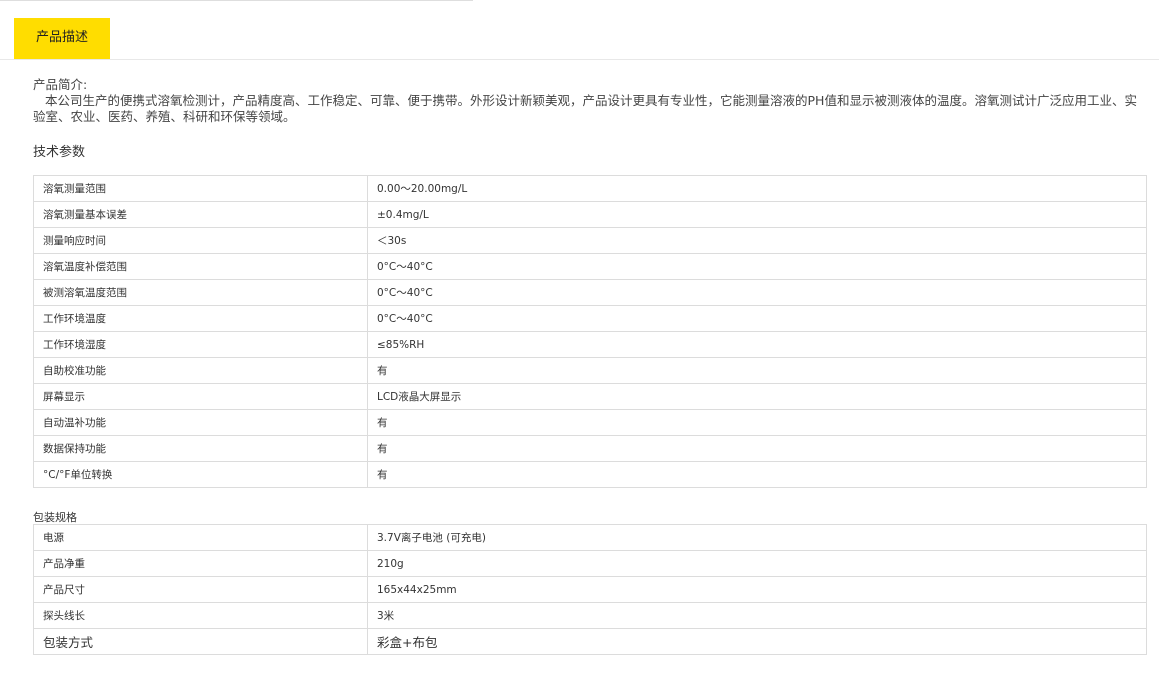  What do you see at coordinates (55, 517) in the screenshot?
I see `packaging-title: 包装规格` at bounding box center [55, 517].